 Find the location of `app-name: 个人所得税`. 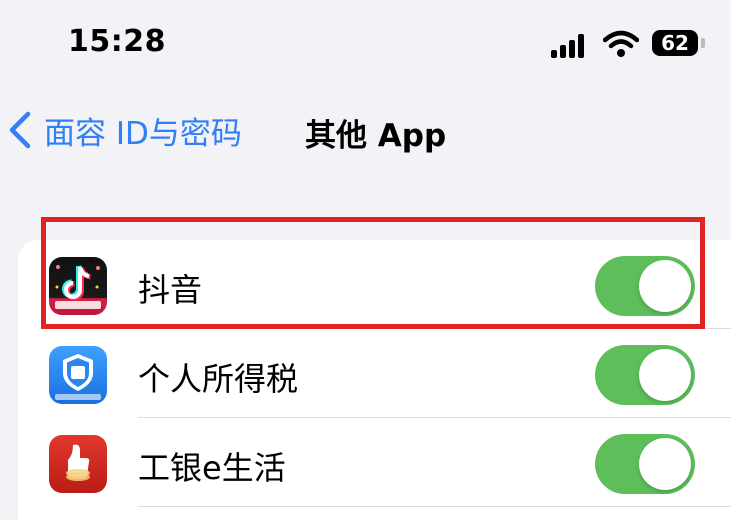

app-name: 个人所得税 is located at coordinates (218, 379).